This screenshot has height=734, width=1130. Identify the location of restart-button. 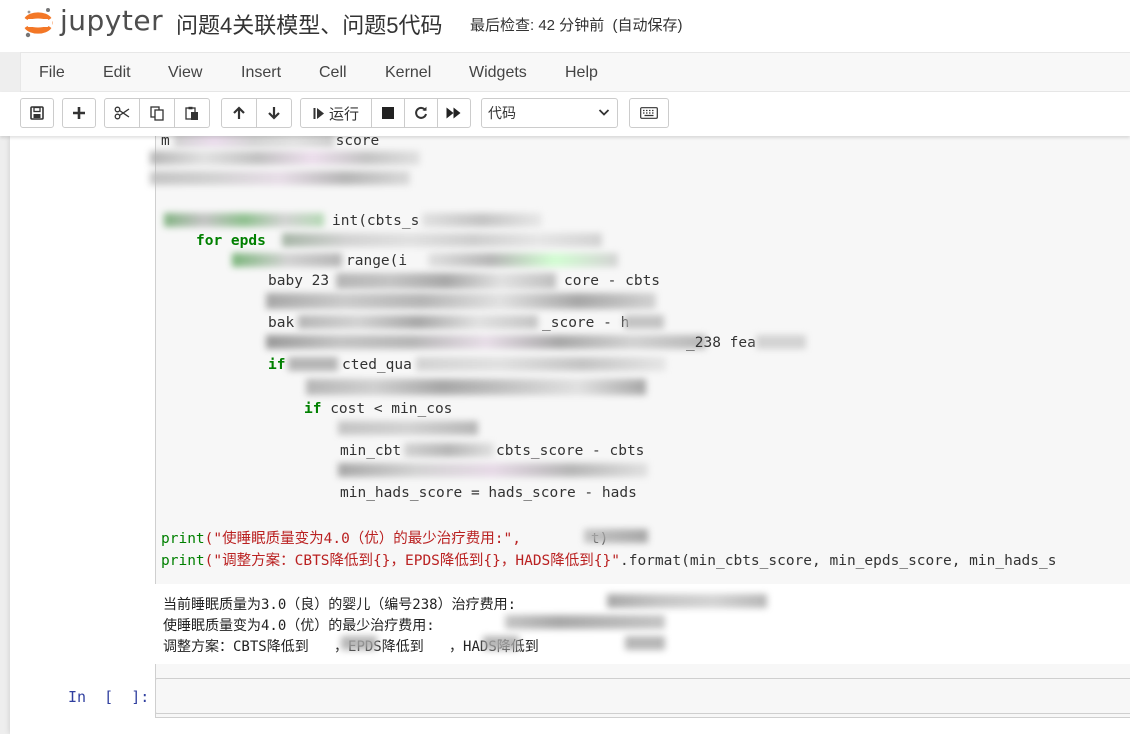
(421, 113).